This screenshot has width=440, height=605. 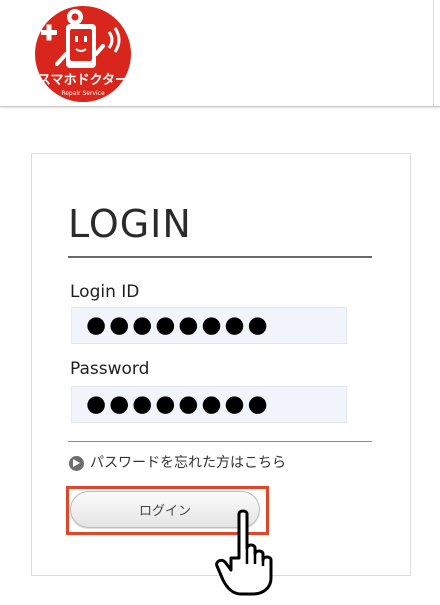 What do you see at coordinates (220, 257) in the screenshot?
I see `title-underline` at bounding box center [220, 257].